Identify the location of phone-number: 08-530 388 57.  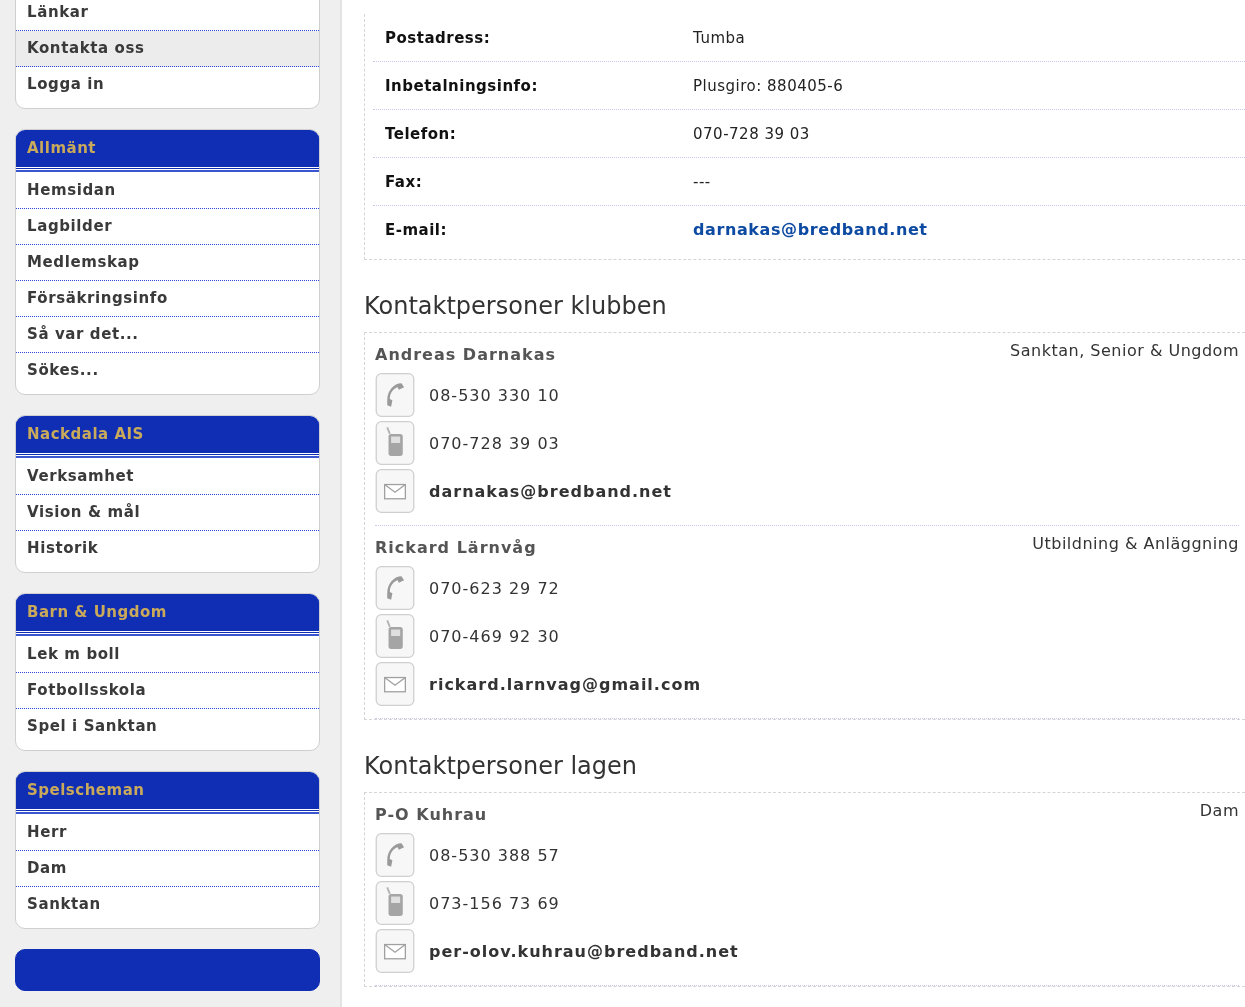
(494, 855).